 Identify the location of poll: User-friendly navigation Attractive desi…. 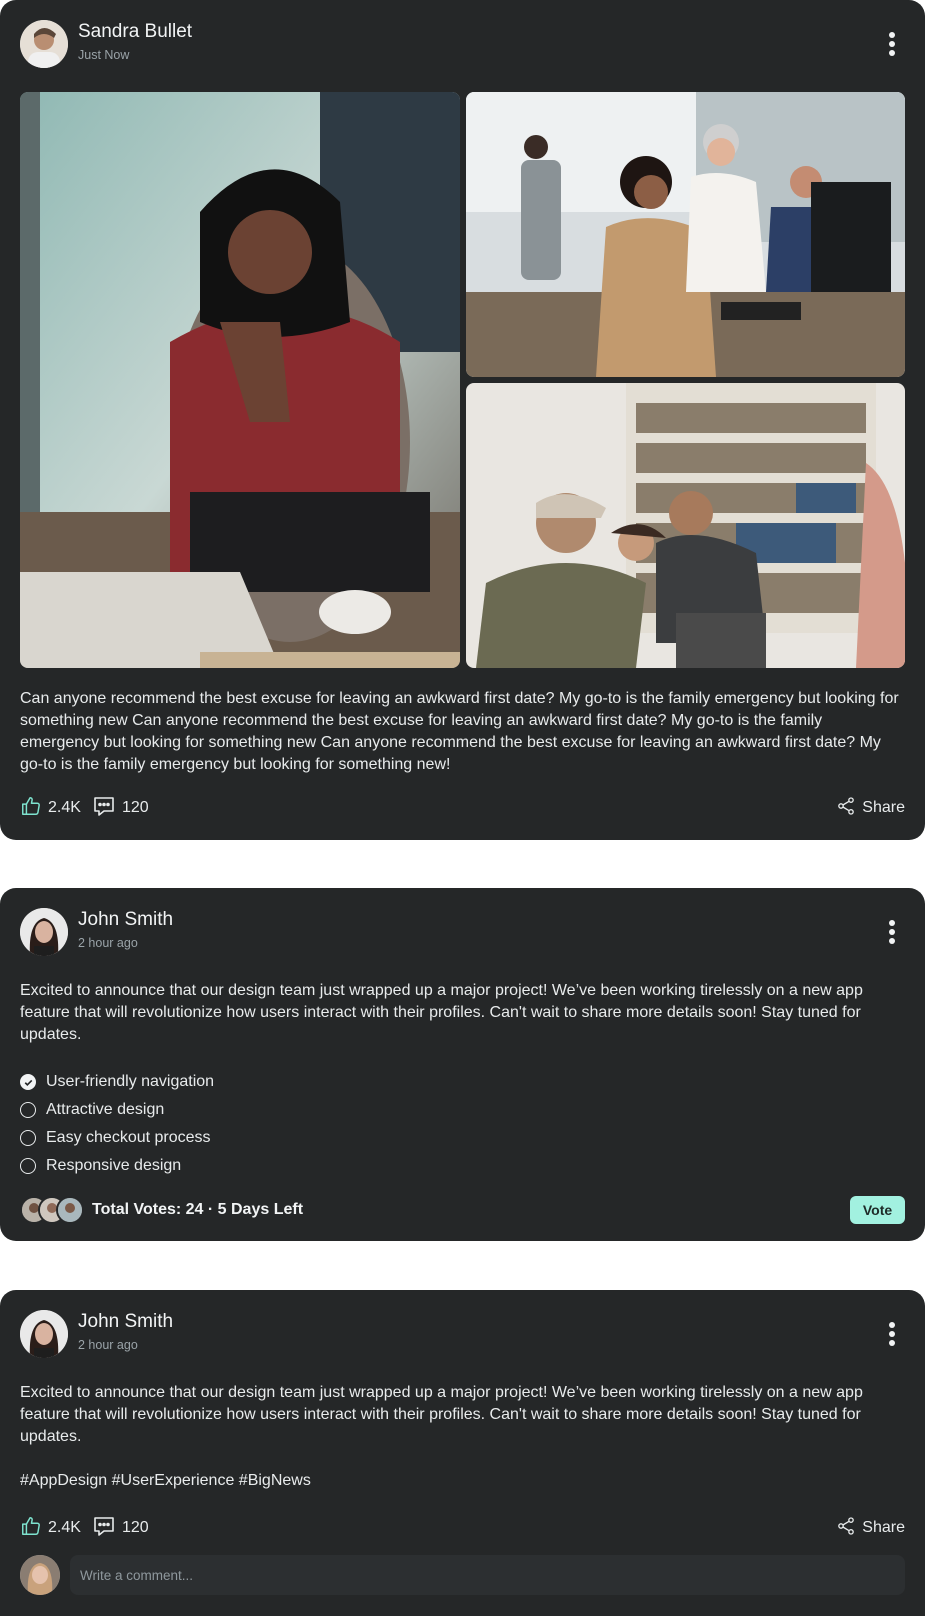
(170, 1124).